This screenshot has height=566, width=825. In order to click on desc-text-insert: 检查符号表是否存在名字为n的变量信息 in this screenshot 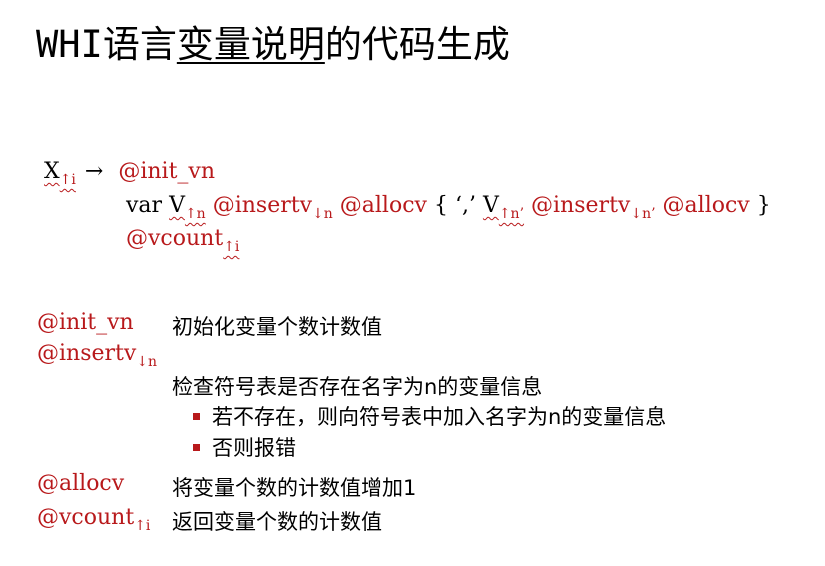, I will do `click(357, 387)`.